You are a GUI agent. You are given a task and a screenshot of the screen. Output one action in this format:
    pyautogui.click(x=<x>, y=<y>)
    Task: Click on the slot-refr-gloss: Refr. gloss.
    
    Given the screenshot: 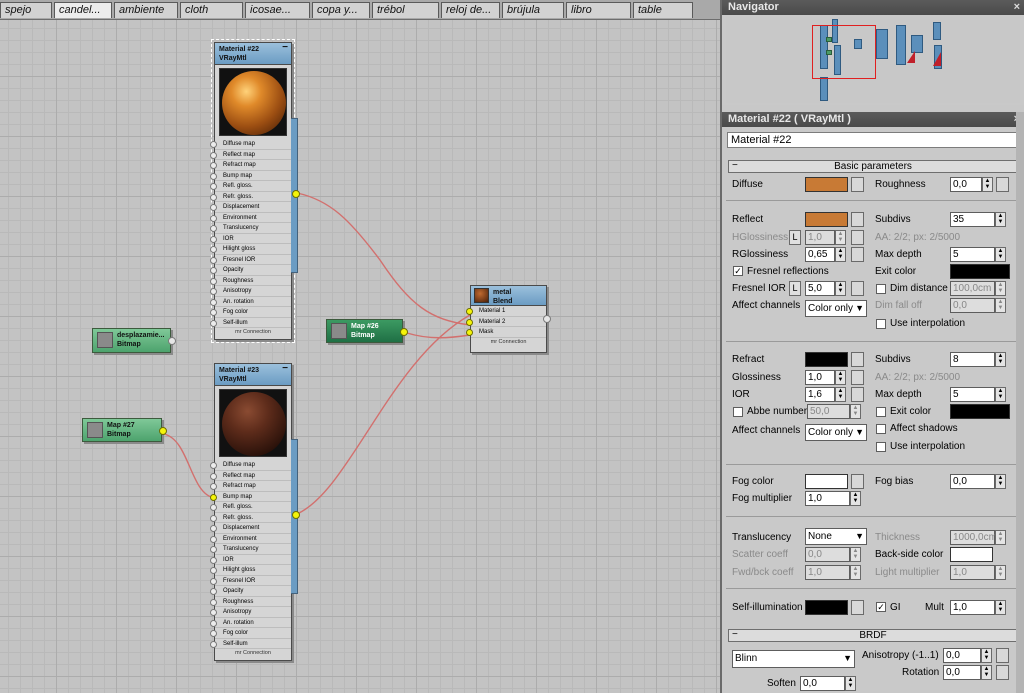 What is the action you would take?
    pyautogui.click(x=250, y=518)
    